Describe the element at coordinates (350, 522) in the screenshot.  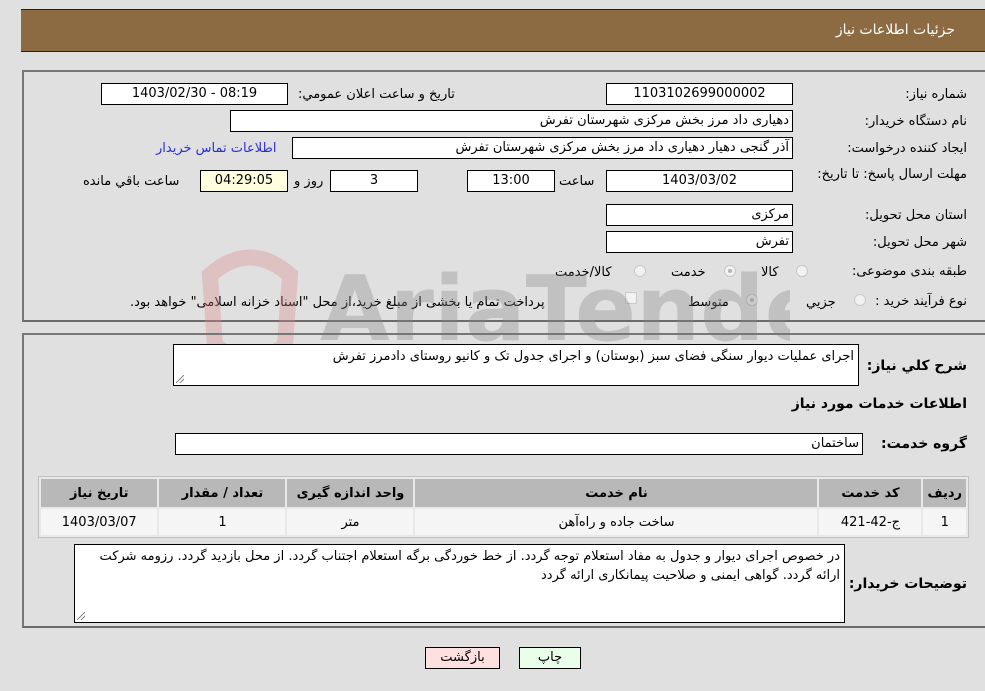
I see `cell-unit: متر` at that location.